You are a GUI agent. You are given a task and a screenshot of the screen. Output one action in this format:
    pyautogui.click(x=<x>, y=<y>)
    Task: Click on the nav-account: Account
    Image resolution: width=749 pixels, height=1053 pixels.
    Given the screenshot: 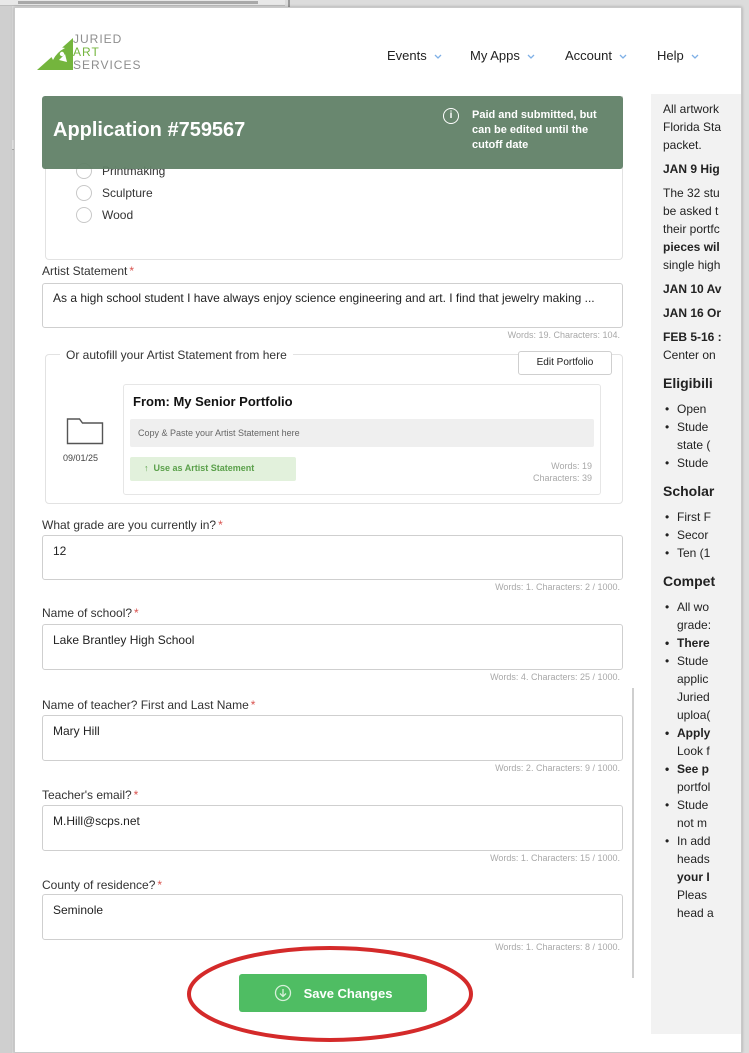 What is the action you would take?
    pyautogui.click(x=596, y=55)
    